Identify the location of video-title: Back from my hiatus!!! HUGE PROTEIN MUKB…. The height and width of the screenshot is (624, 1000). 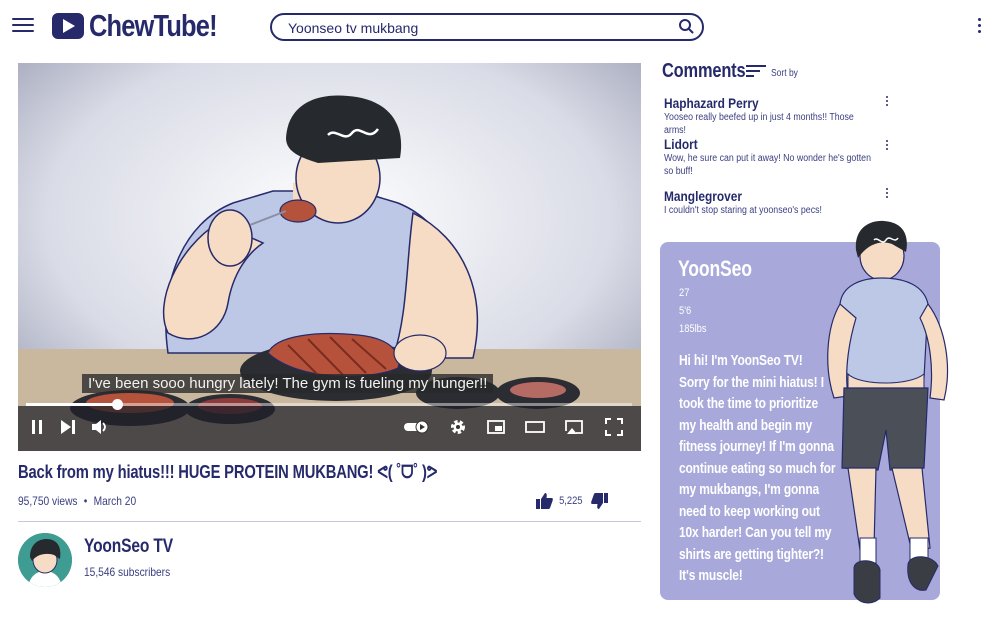
(228, 472).